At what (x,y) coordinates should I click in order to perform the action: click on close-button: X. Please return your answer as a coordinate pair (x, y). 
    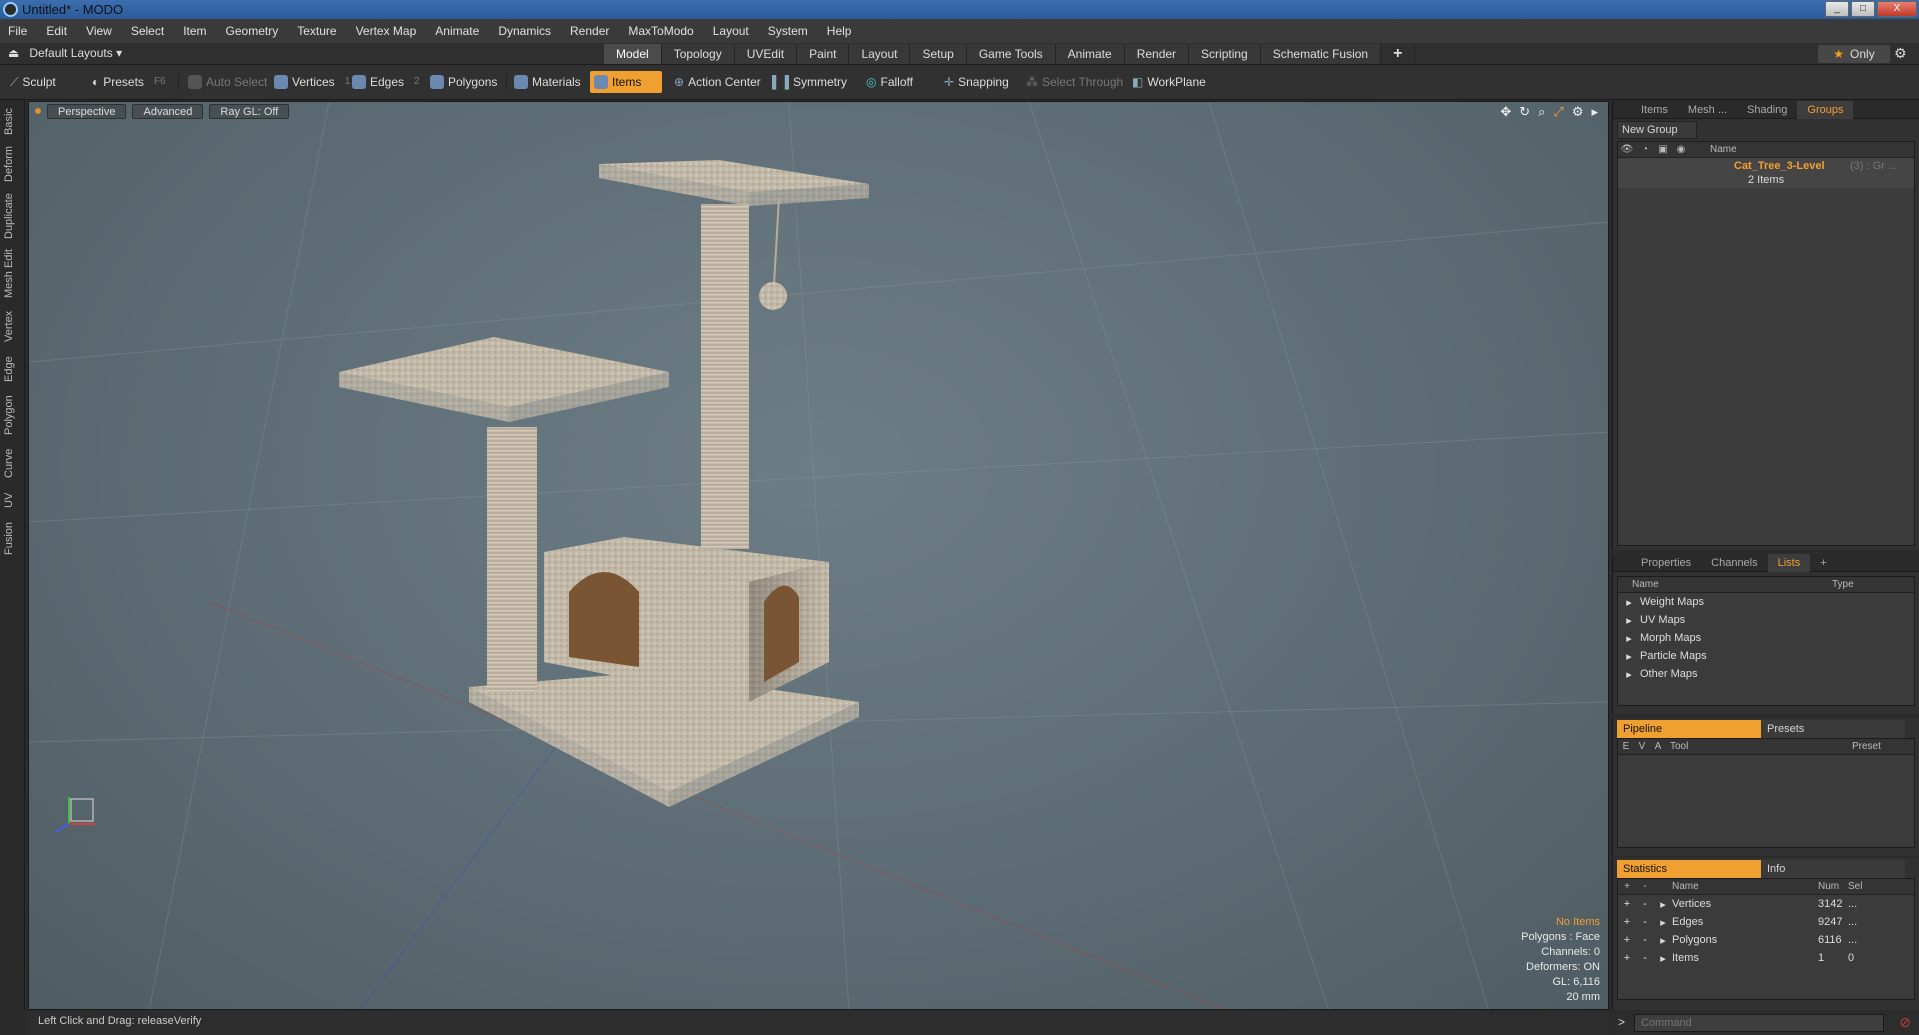
    Looking at the image, I should click on (1897, 9).